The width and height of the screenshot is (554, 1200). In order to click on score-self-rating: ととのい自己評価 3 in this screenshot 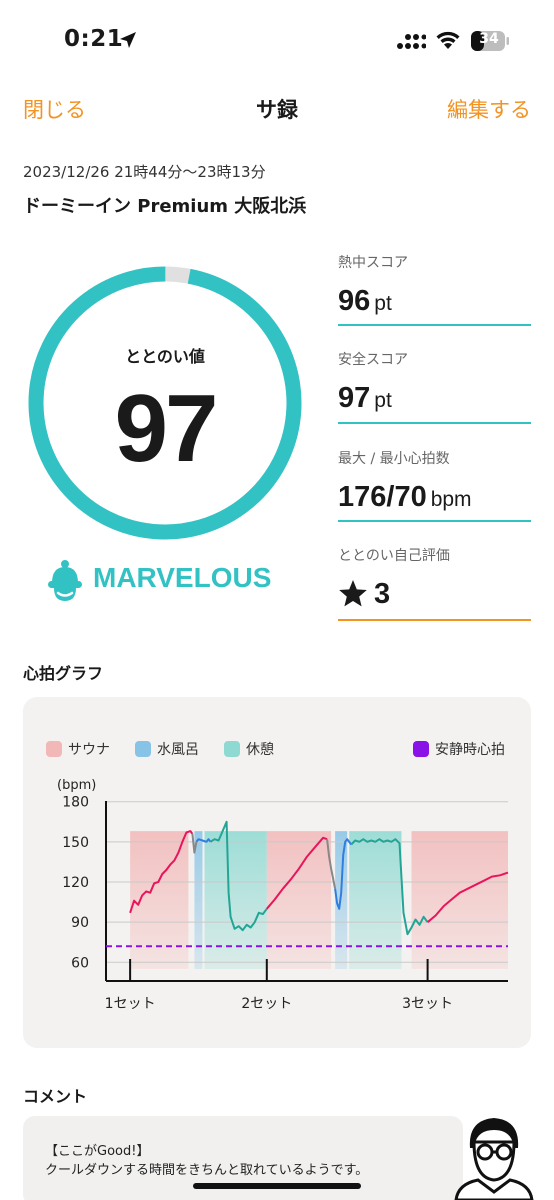, I will do `click(434, 583)`.